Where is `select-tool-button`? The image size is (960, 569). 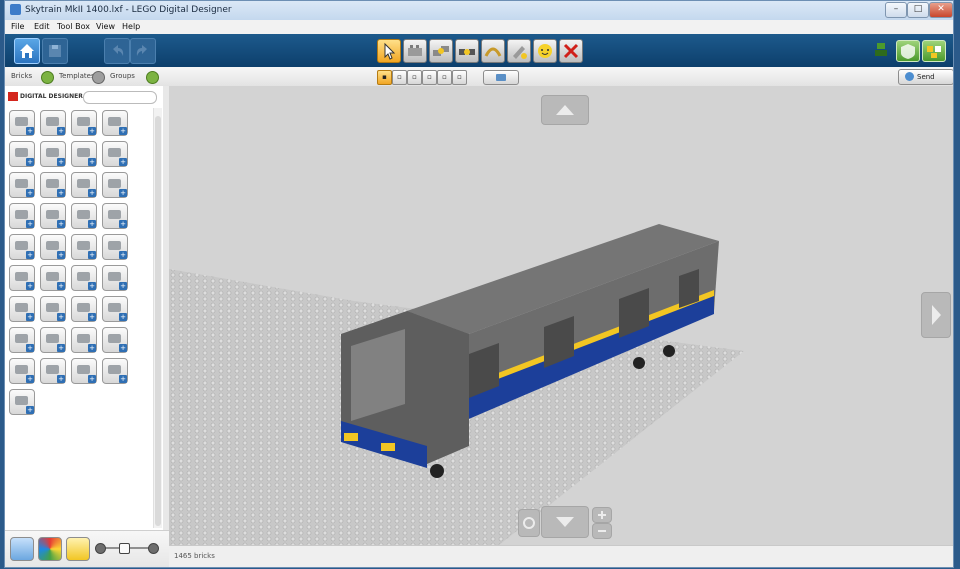
select-tool-button is located at coordinates (389, 51).